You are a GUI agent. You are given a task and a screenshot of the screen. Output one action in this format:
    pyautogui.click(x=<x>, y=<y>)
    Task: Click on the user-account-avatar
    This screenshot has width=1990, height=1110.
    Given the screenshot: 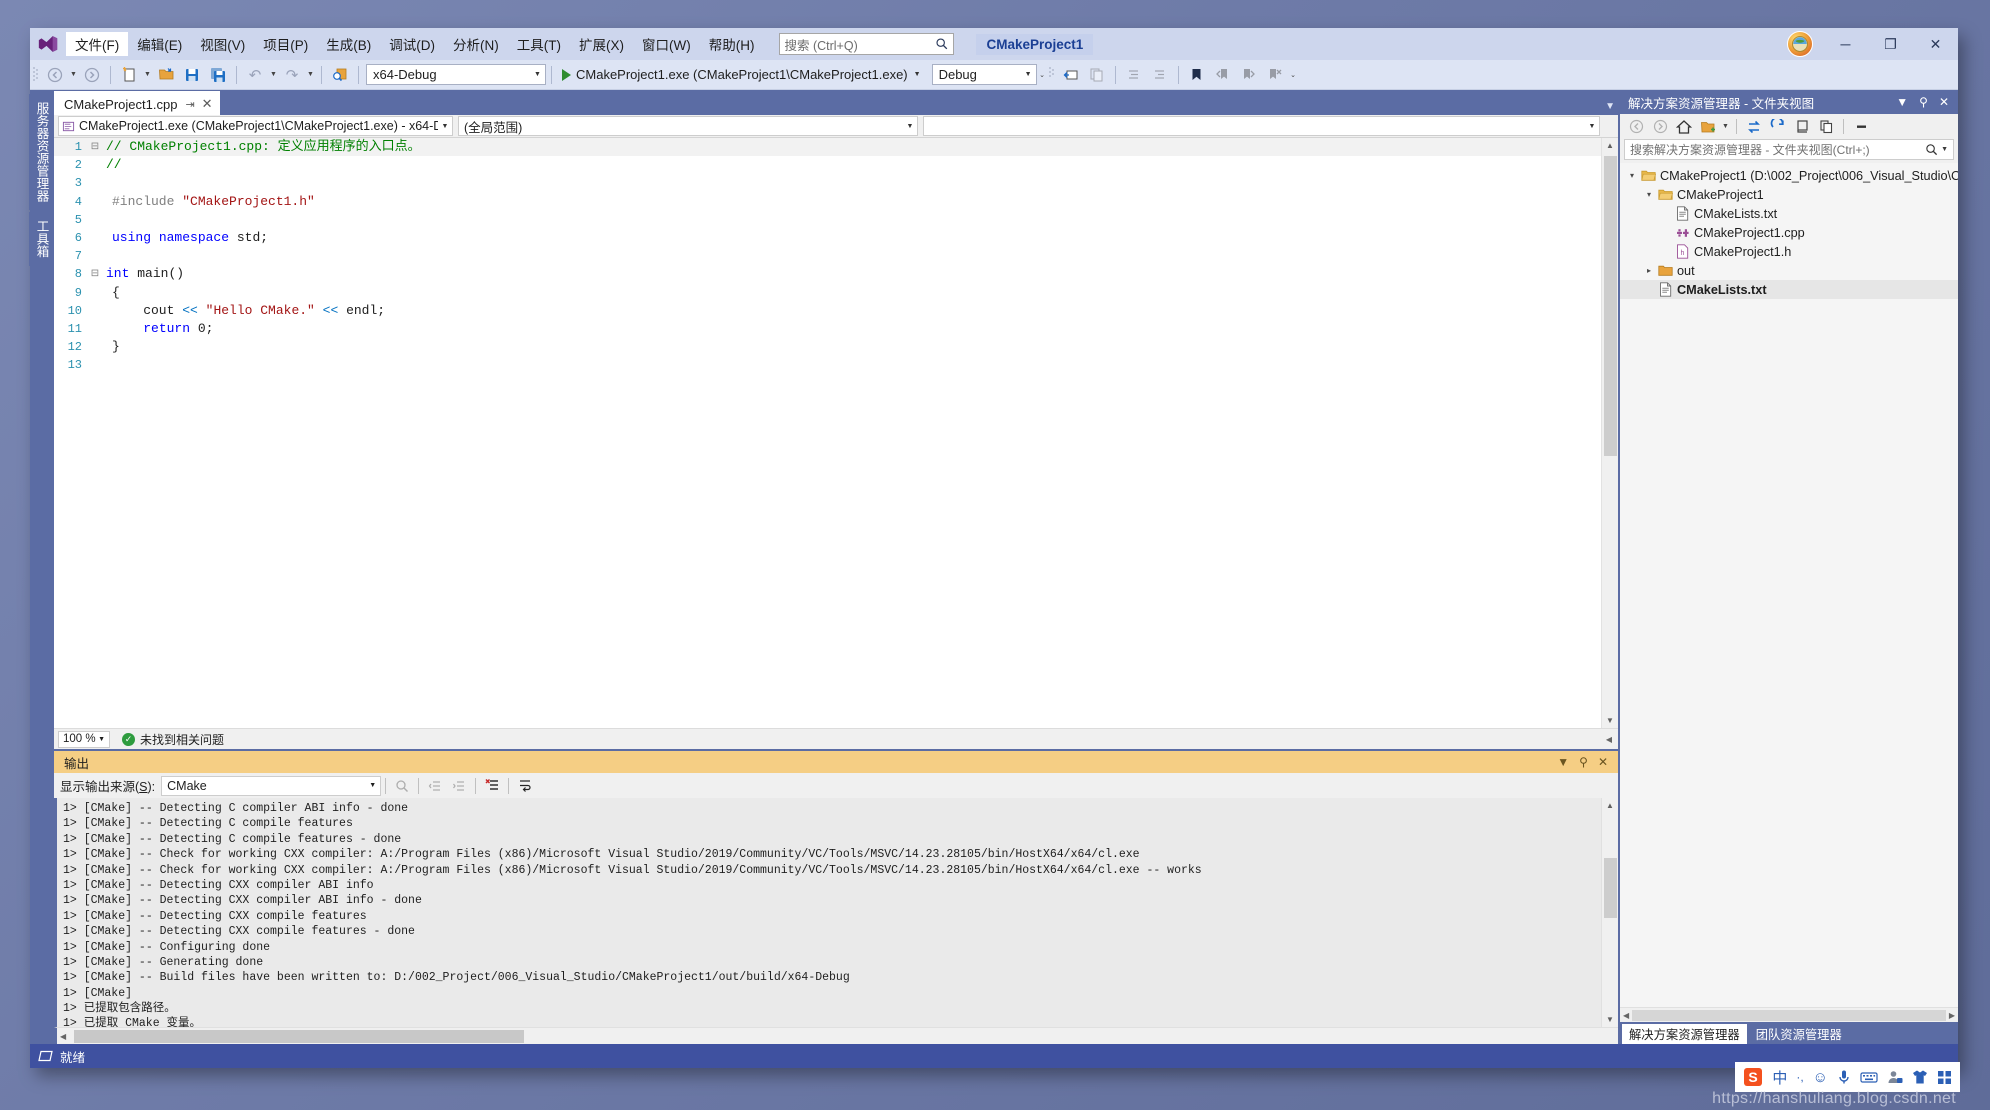 What is the action you would take?
    pyautogui.click(x=1800, y=44)
    